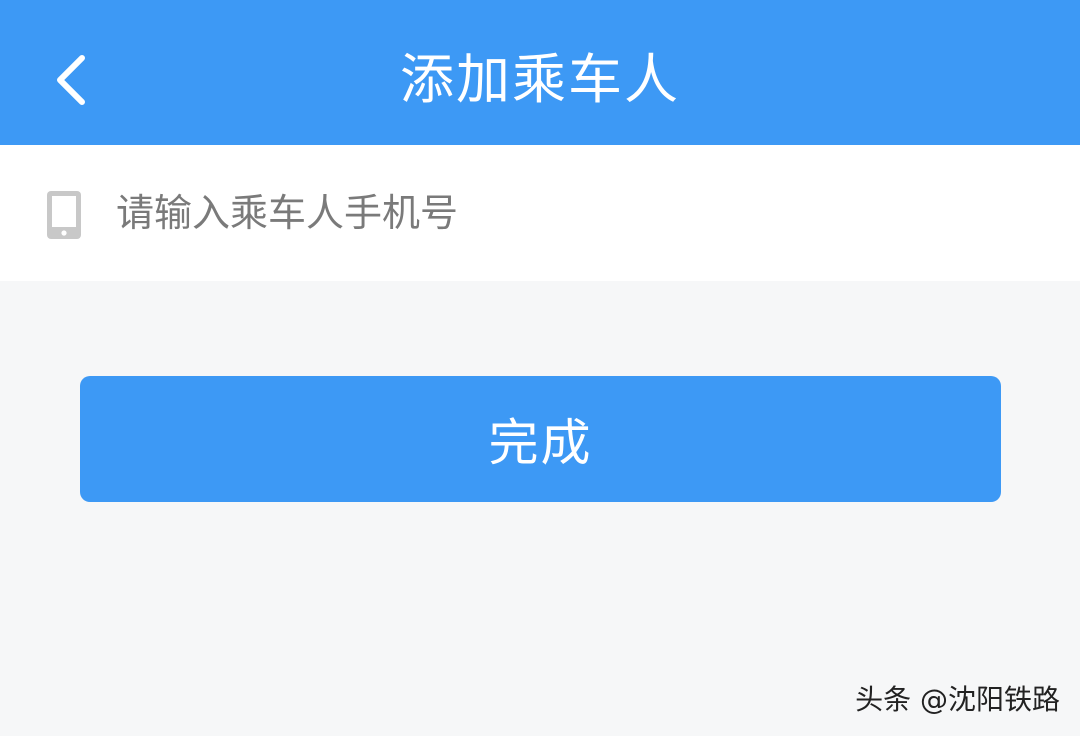 The image size is (1080, 736). Describe the element at coordinates (566, 213) in the screenshot. I see `passenger-phone-input` at that location.